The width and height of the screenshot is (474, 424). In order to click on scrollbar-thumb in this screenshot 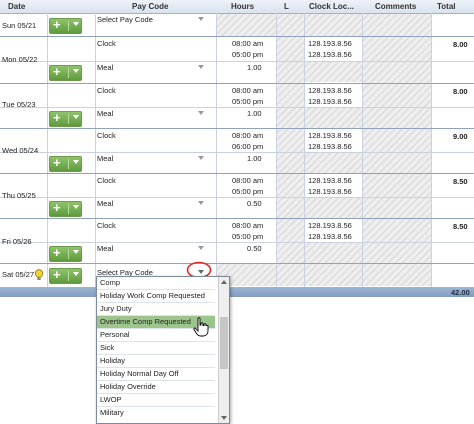, I will do `click(224, 343)`.